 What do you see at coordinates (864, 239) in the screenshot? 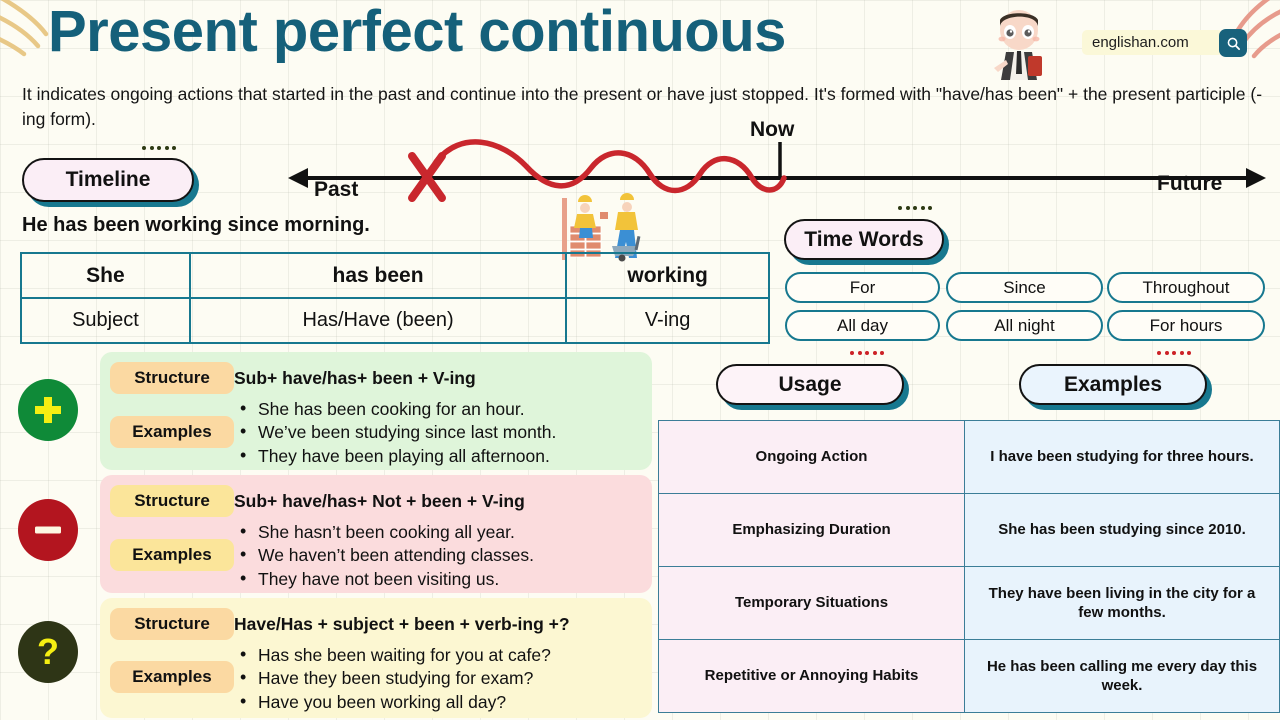
I see `time-words-badge: Time Words` at bounding box center [864, 239].